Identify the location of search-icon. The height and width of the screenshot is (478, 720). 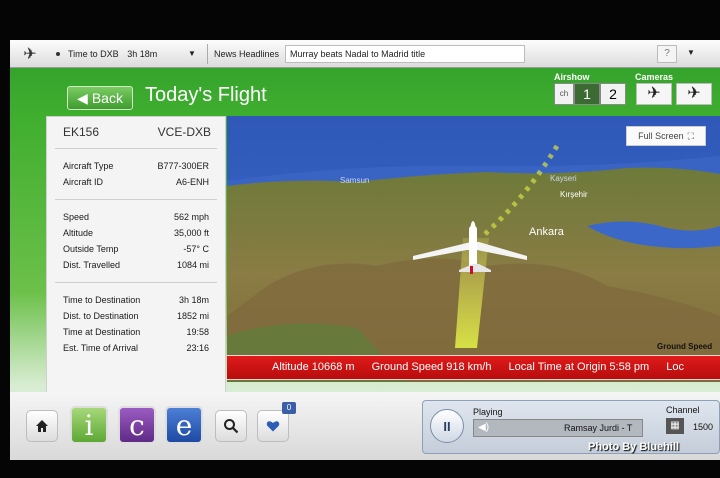
(231, 426).